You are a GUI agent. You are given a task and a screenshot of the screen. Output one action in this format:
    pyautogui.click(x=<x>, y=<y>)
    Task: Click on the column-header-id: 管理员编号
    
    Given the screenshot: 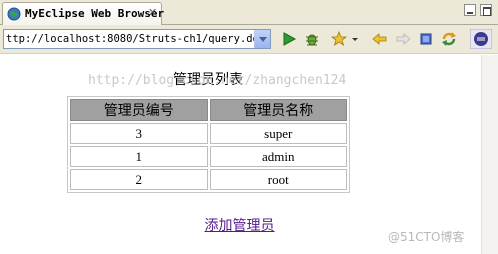 What is the action you would take?
    pyautogui.click(x=139, y=110)
    